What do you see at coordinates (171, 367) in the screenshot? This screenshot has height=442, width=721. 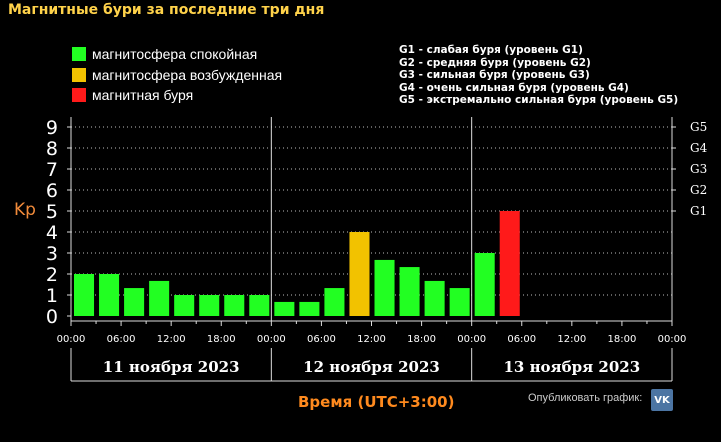 I see `day-label: 11 ноября 2023` at bounding box center [171, 367].